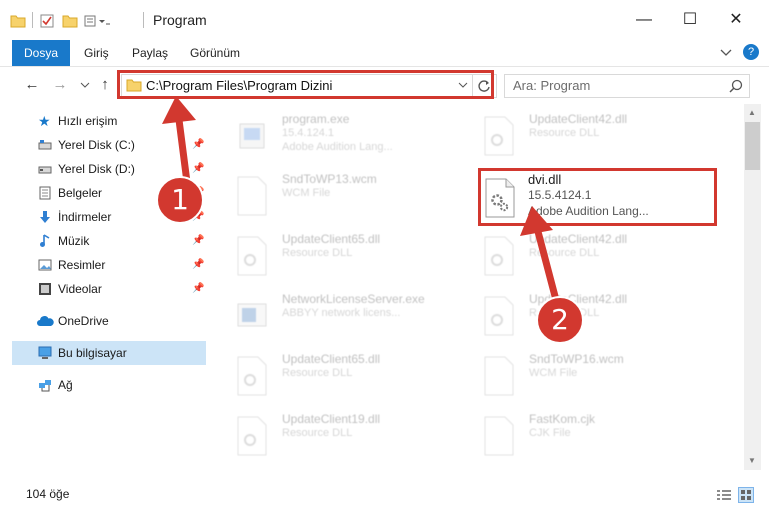 The width and height of the screenshot is (769, 519). What do you see at coordinates (45, 193) in the screenshot?
I see `documents-icon` at bounding box center [45, 193].